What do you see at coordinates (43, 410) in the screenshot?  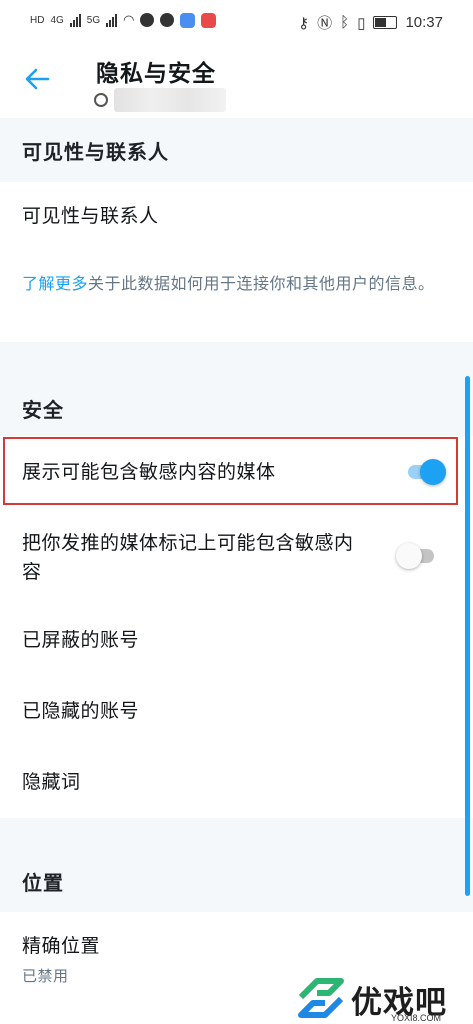 I see `section-heading-security: 安全` at bounding box center [43, 410].